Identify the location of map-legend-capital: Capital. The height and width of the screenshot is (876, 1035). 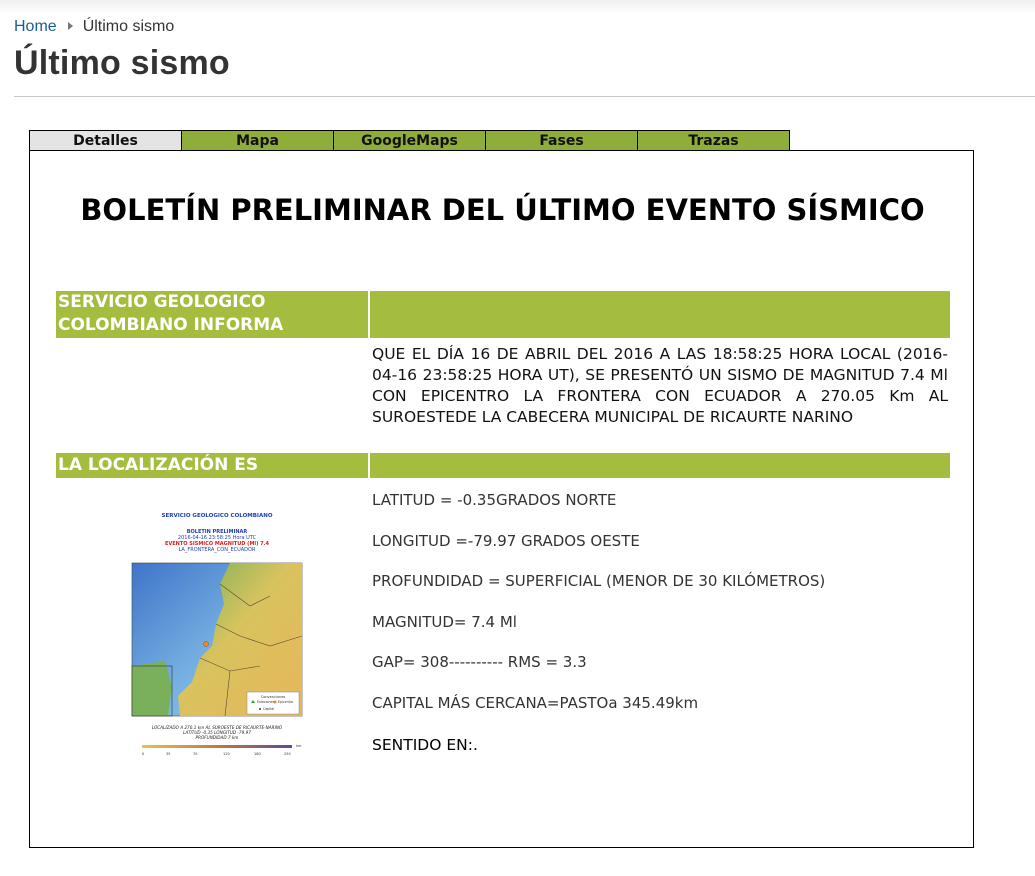
(268, 709).